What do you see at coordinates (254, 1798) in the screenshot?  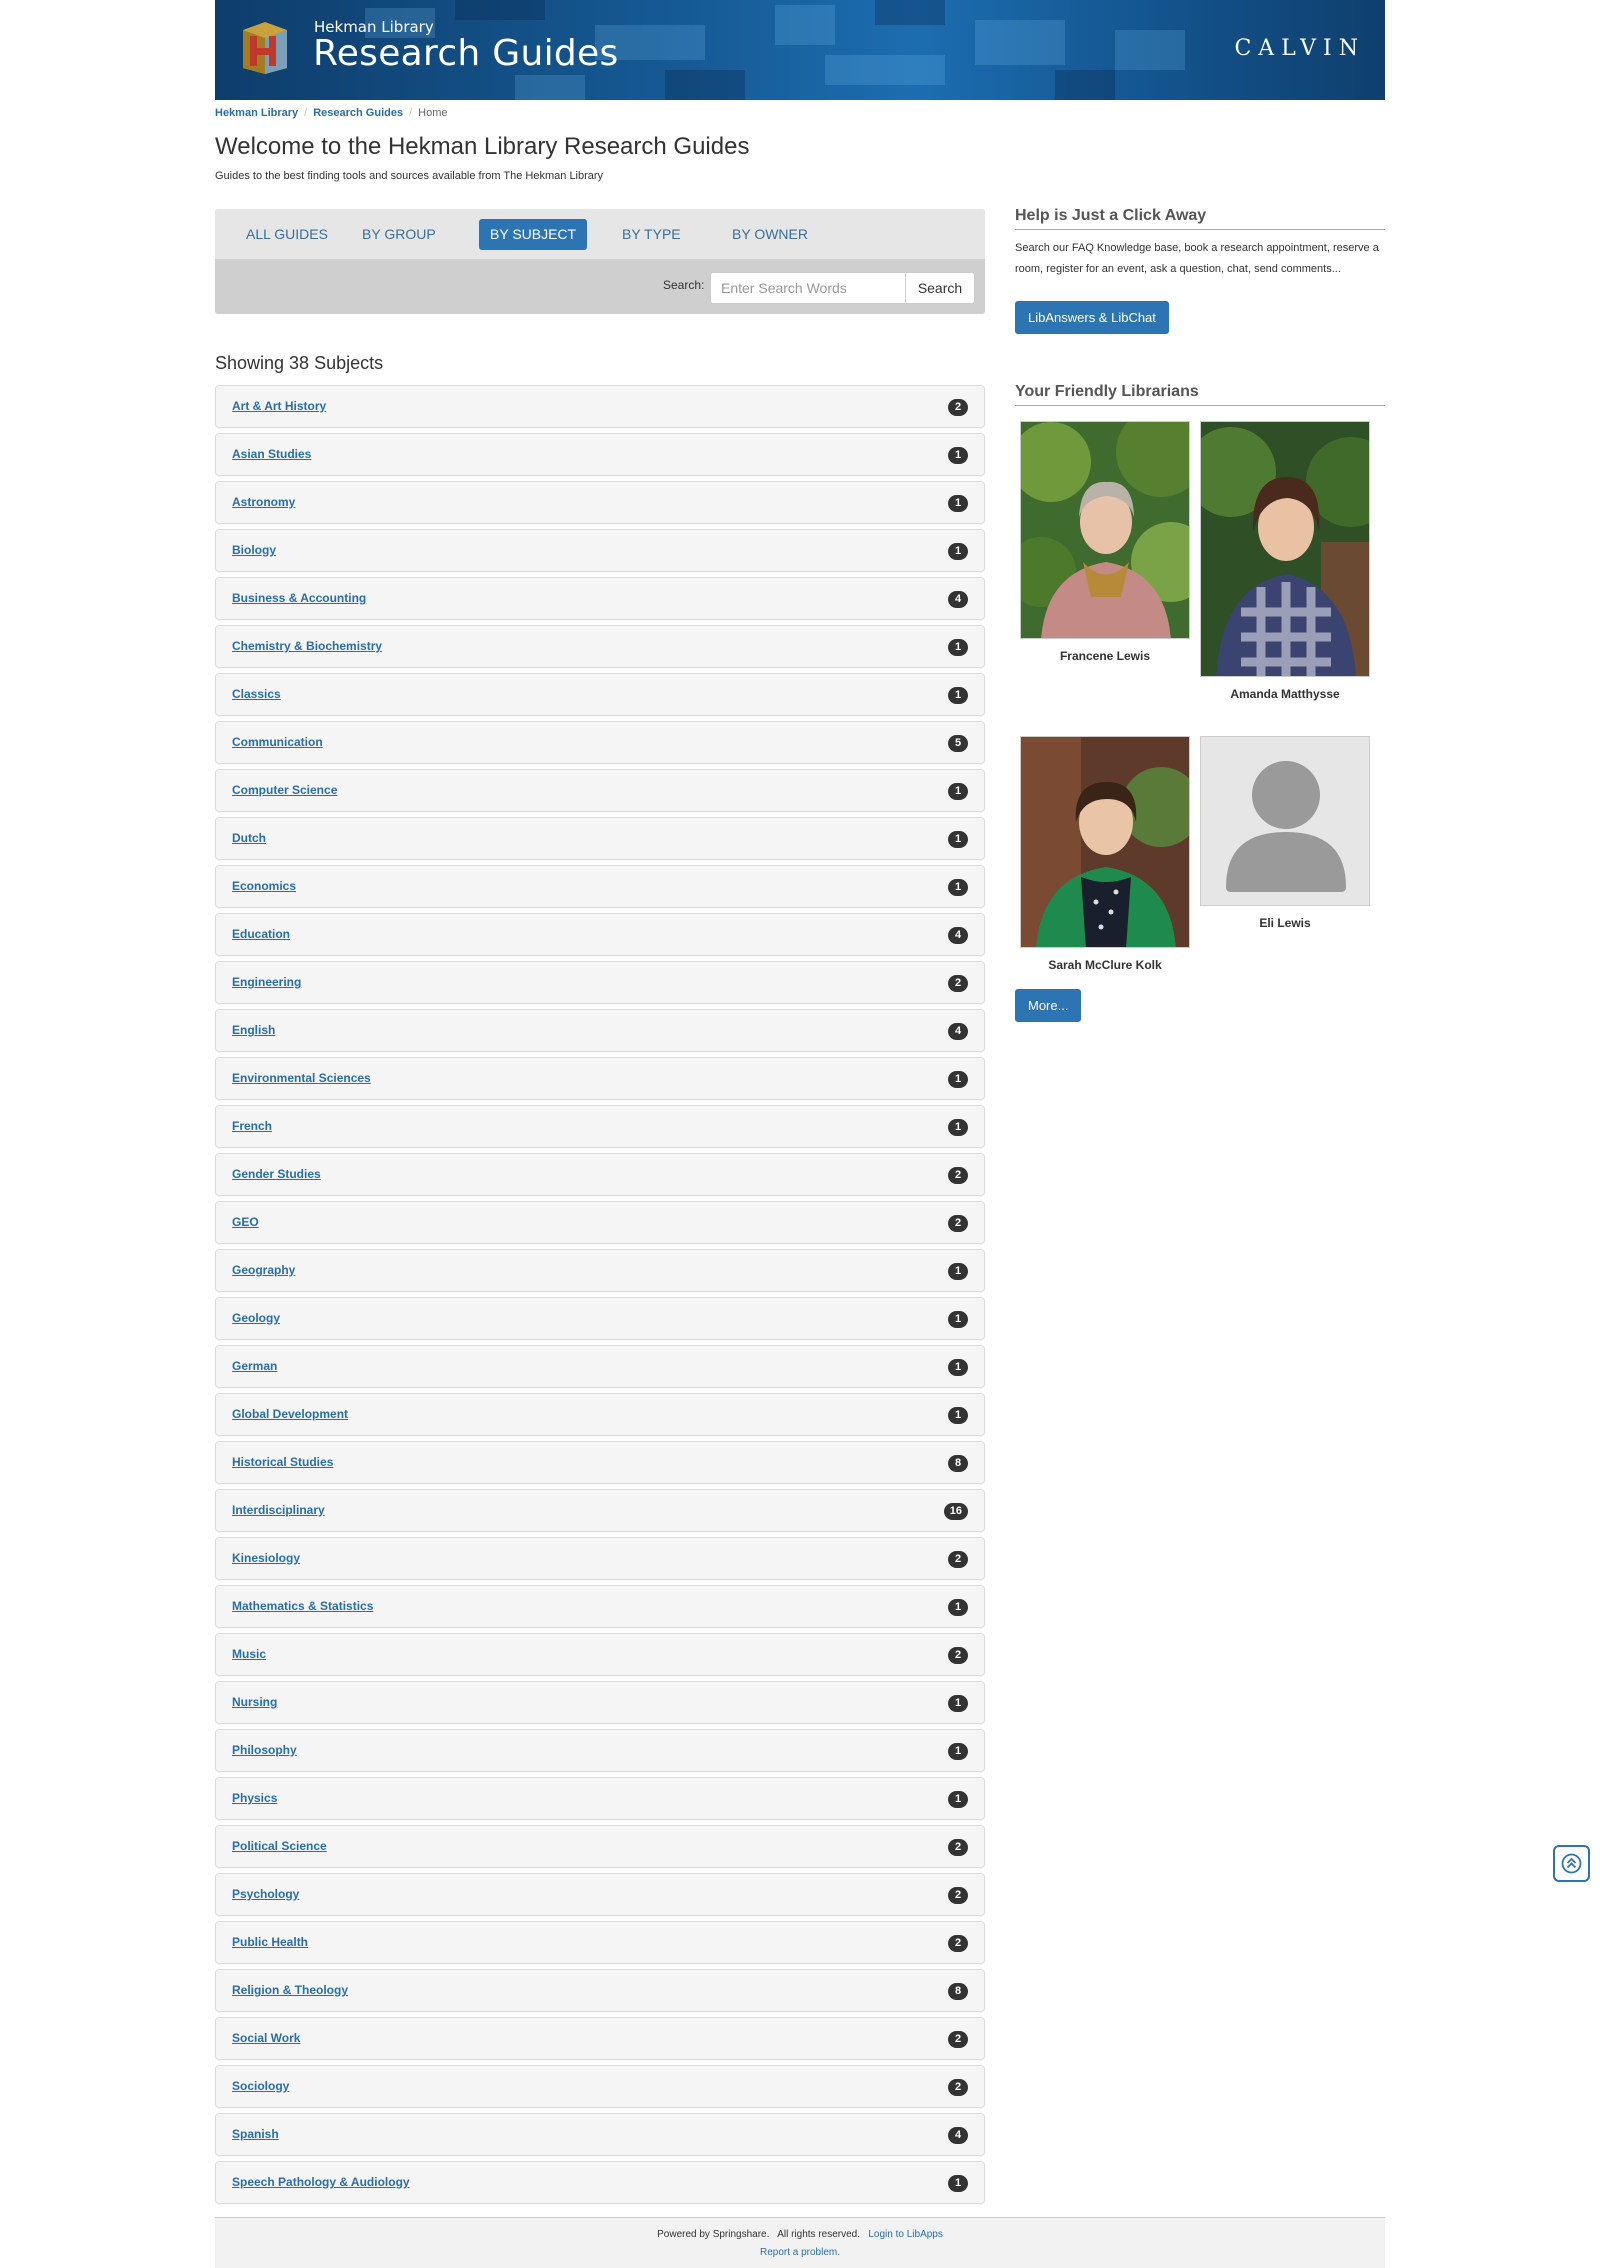 I see `subject-link: Physics` at bounding box center [254, 1798].